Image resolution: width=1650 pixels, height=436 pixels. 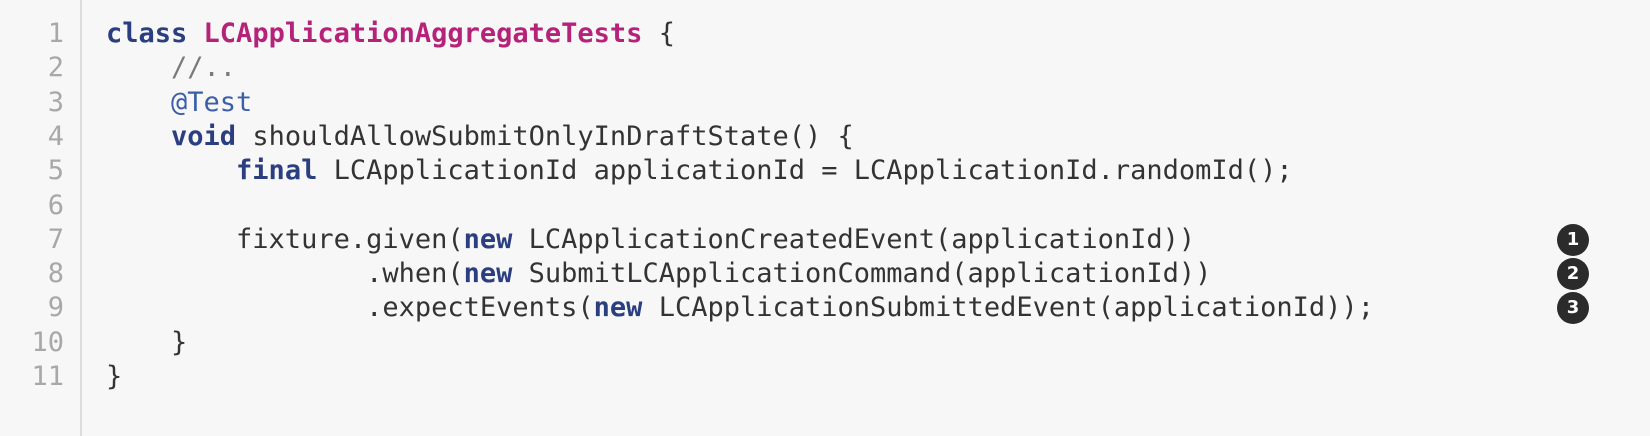 I want to click on line-number: 7, so click(x=55, y=239).